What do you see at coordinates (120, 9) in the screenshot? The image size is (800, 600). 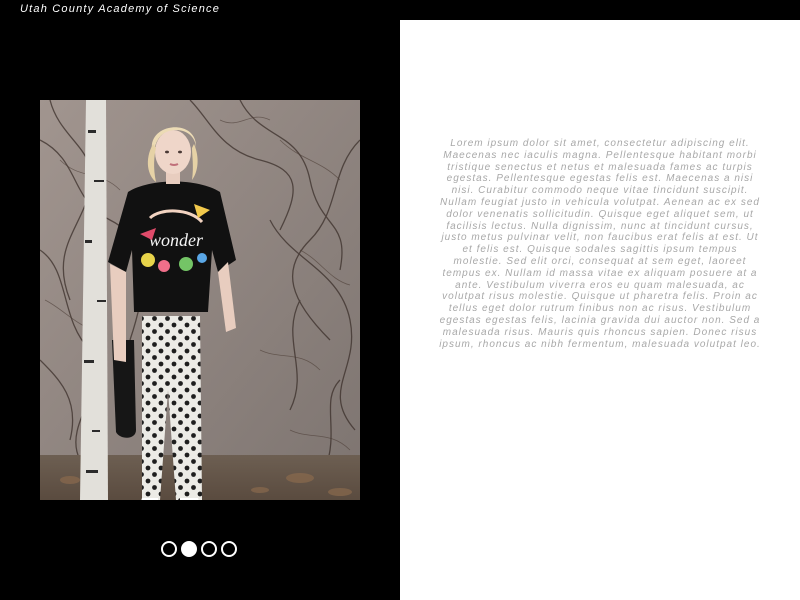 I see `site-title: Utah County Academy of Science` at bounding box center [120, 9].